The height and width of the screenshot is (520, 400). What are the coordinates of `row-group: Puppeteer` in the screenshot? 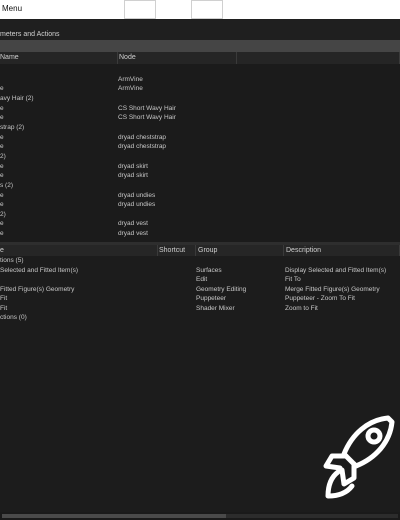 It's located at (211, 298).